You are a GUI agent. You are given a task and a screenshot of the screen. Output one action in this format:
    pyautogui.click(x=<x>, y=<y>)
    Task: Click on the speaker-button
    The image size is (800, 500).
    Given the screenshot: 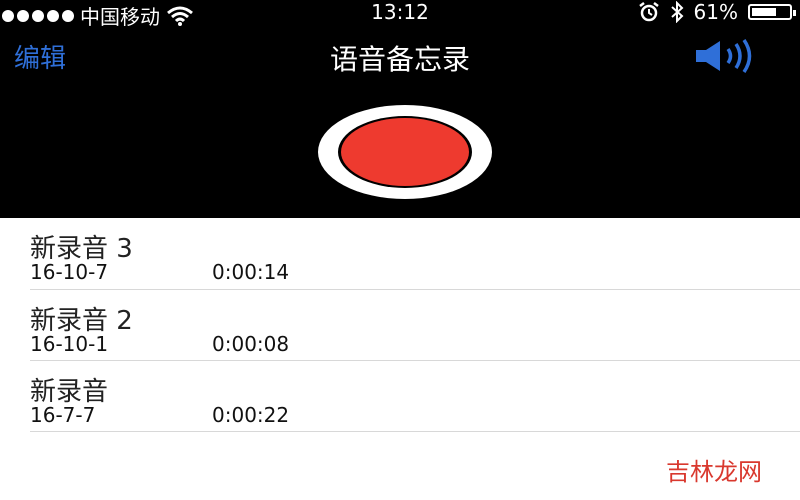 What is the action you would take?
    pyautogui.click(x=729, y=56)
    